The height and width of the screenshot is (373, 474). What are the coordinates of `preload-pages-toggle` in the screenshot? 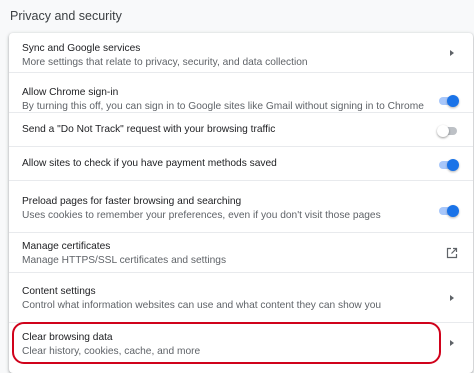 It's located at (449, 211).